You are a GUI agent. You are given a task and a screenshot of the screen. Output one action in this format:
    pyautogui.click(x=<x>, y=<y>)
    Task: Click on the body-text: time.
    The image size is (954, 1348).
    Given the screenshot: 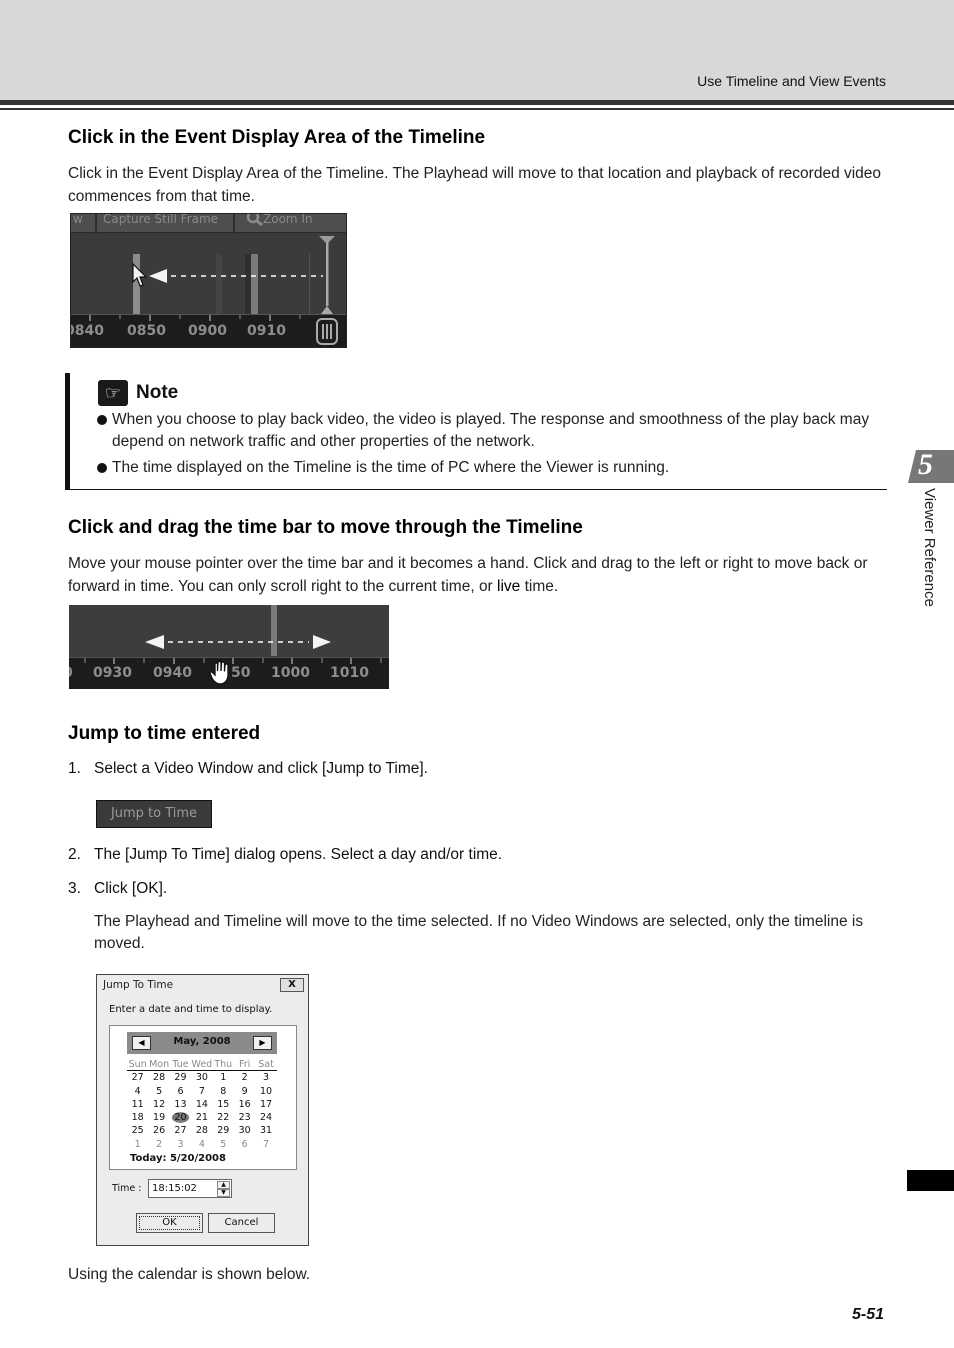 What is the action you would take?
    pyautogui.click(x=539, y=586)
    